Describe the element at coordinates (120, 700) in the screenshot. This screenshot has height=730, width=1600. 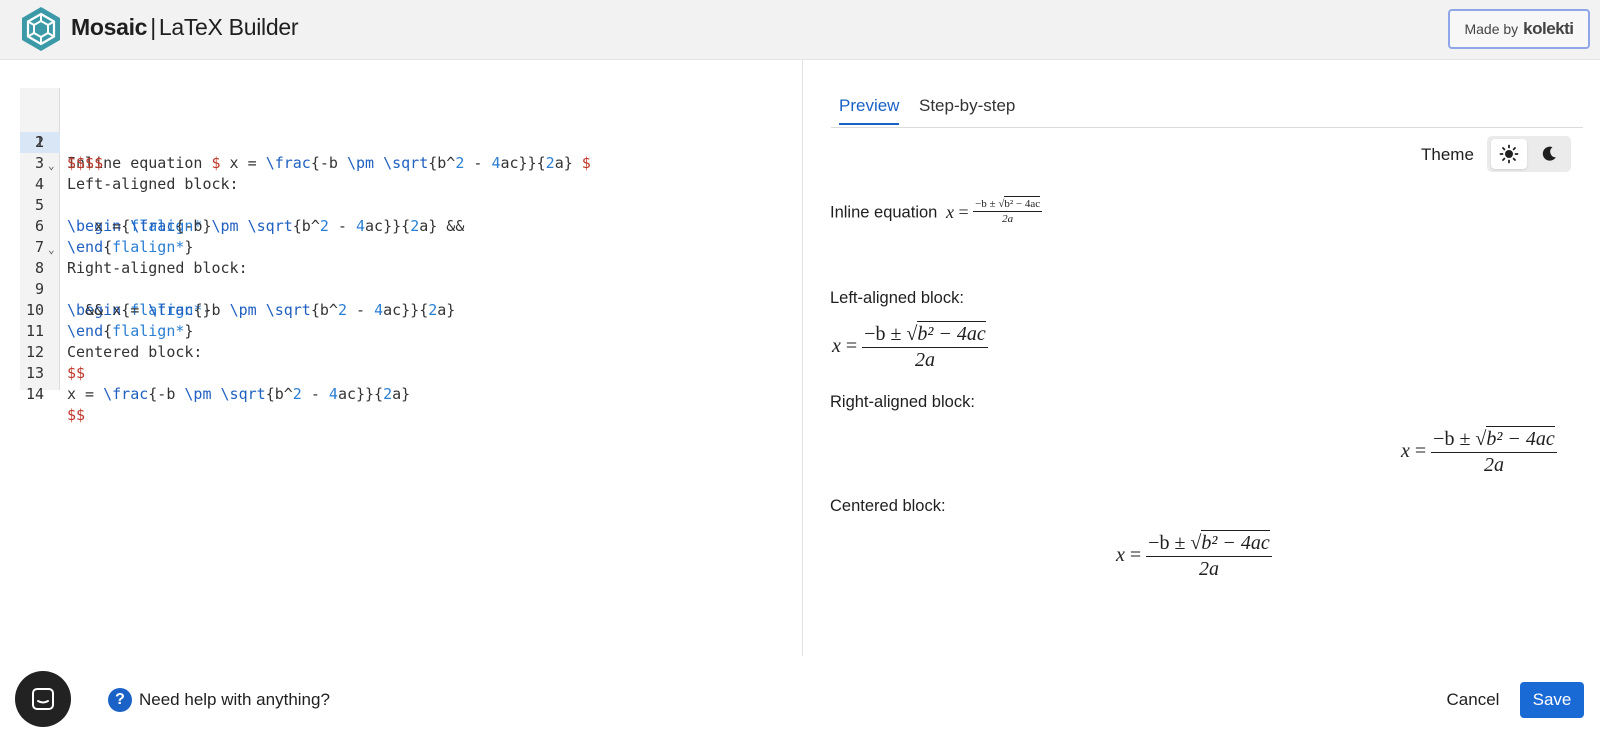
I see `help-icon: ?` at that location.